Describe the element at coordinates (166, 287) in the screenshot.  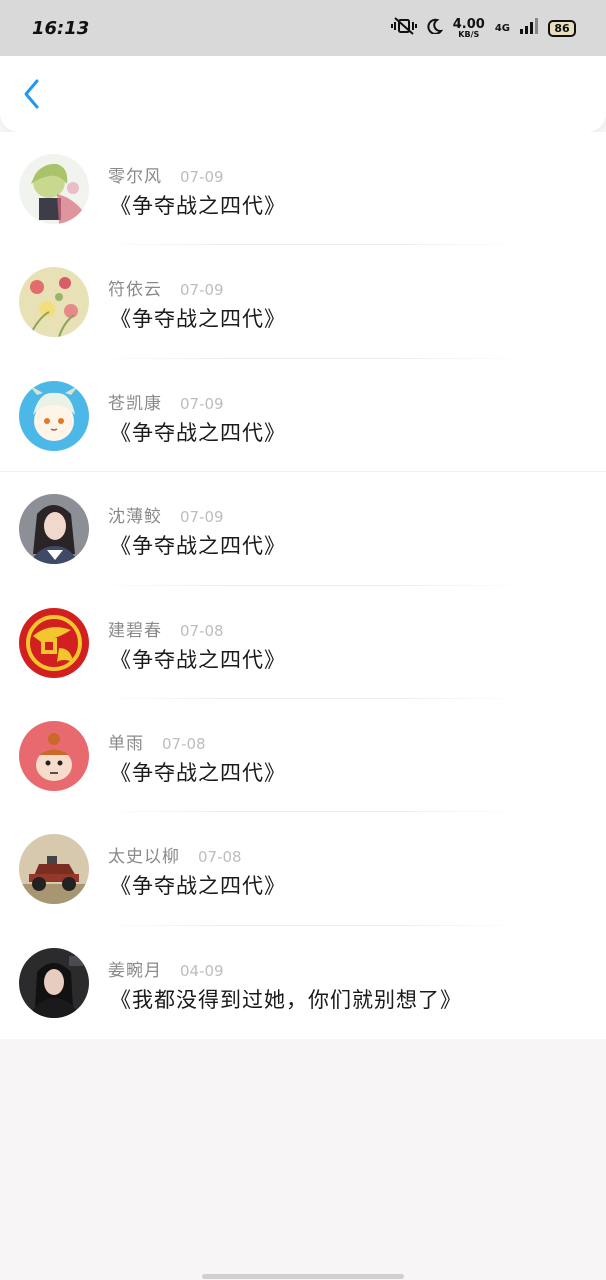
I see `comment-meta: 符依云 07-09` at that location.